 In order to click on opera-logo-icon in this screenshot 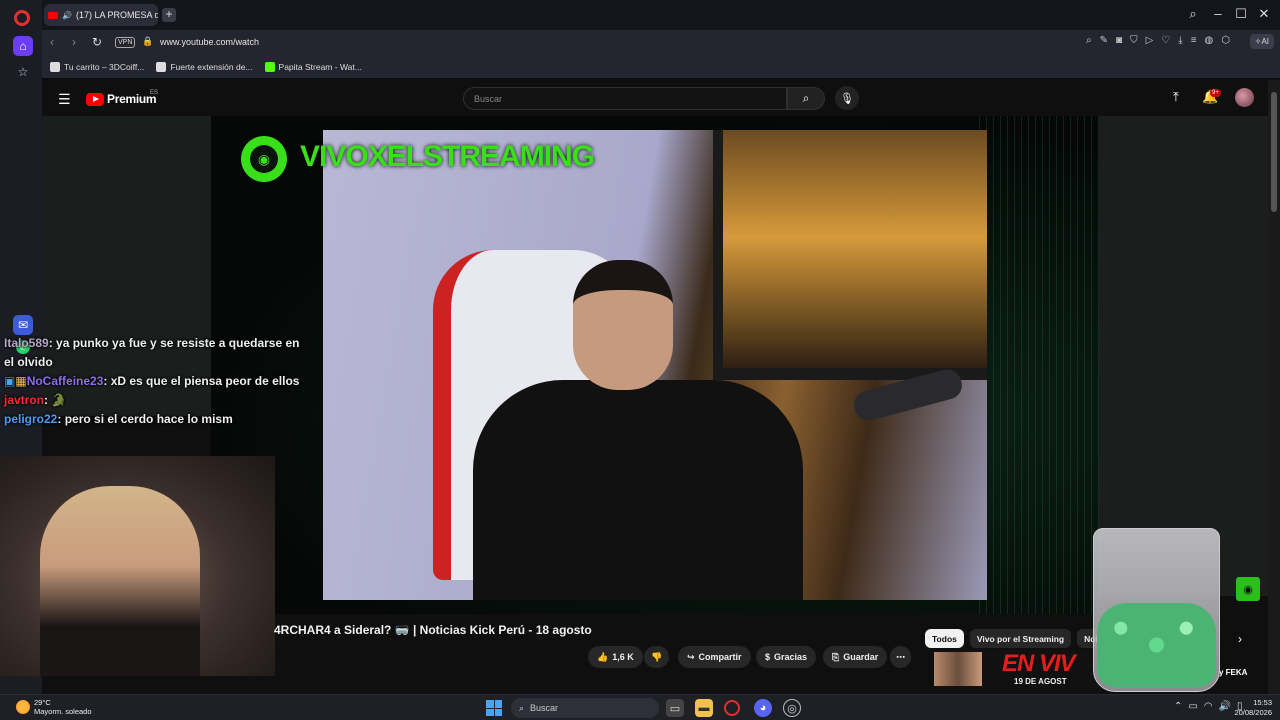, I will do `click(22, 18)`.